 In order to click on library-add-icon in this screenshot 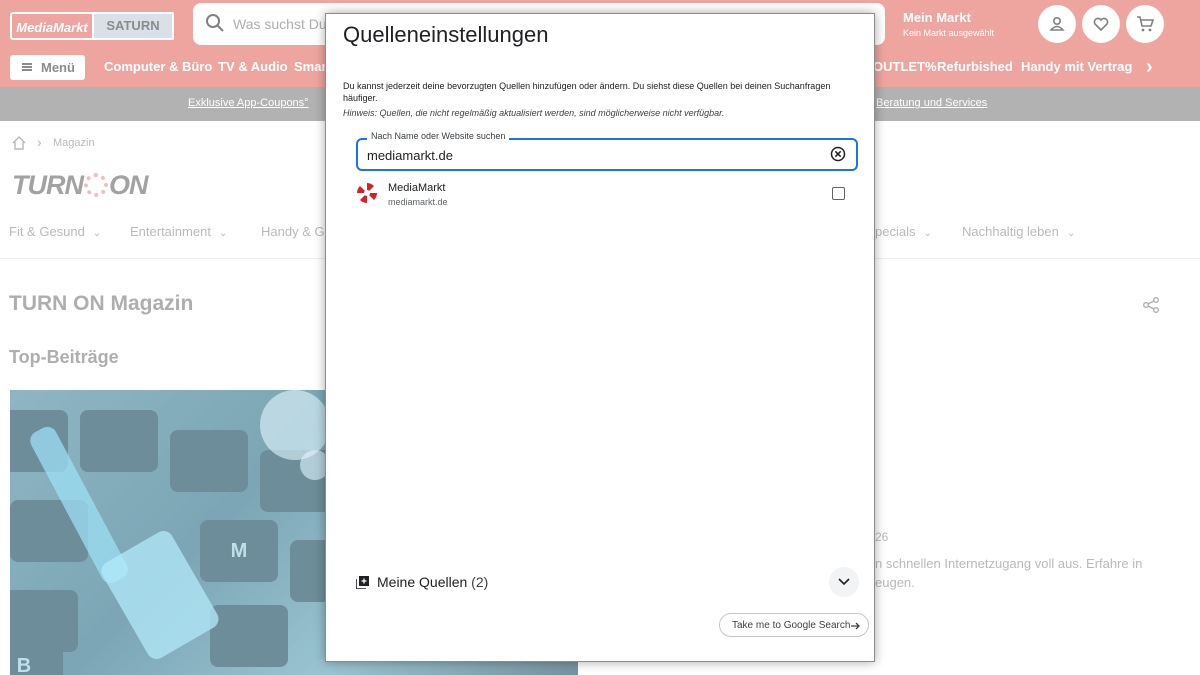, I will do `click(362, 582)`.